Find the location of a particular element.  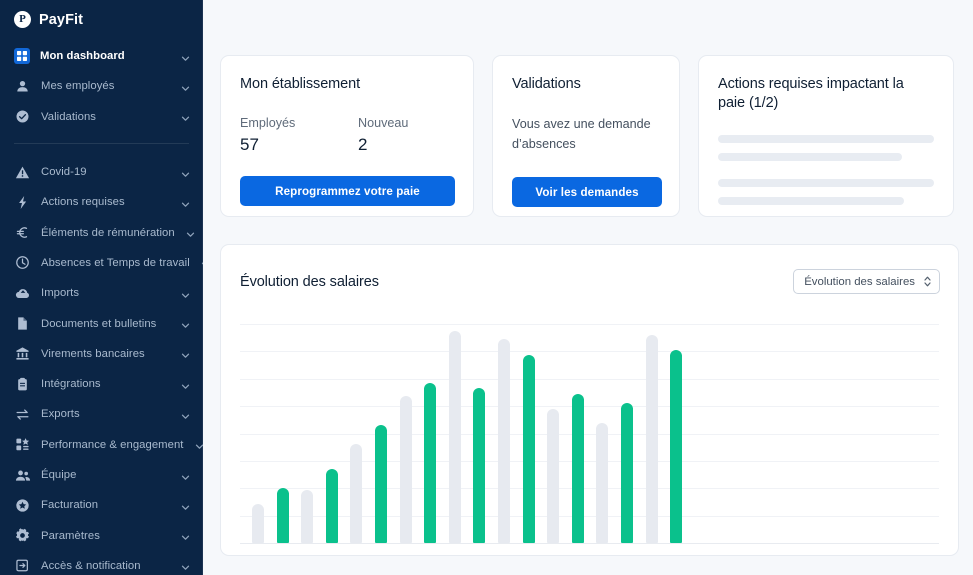

chevron-updown-icon is located at coordinates (927, 281).